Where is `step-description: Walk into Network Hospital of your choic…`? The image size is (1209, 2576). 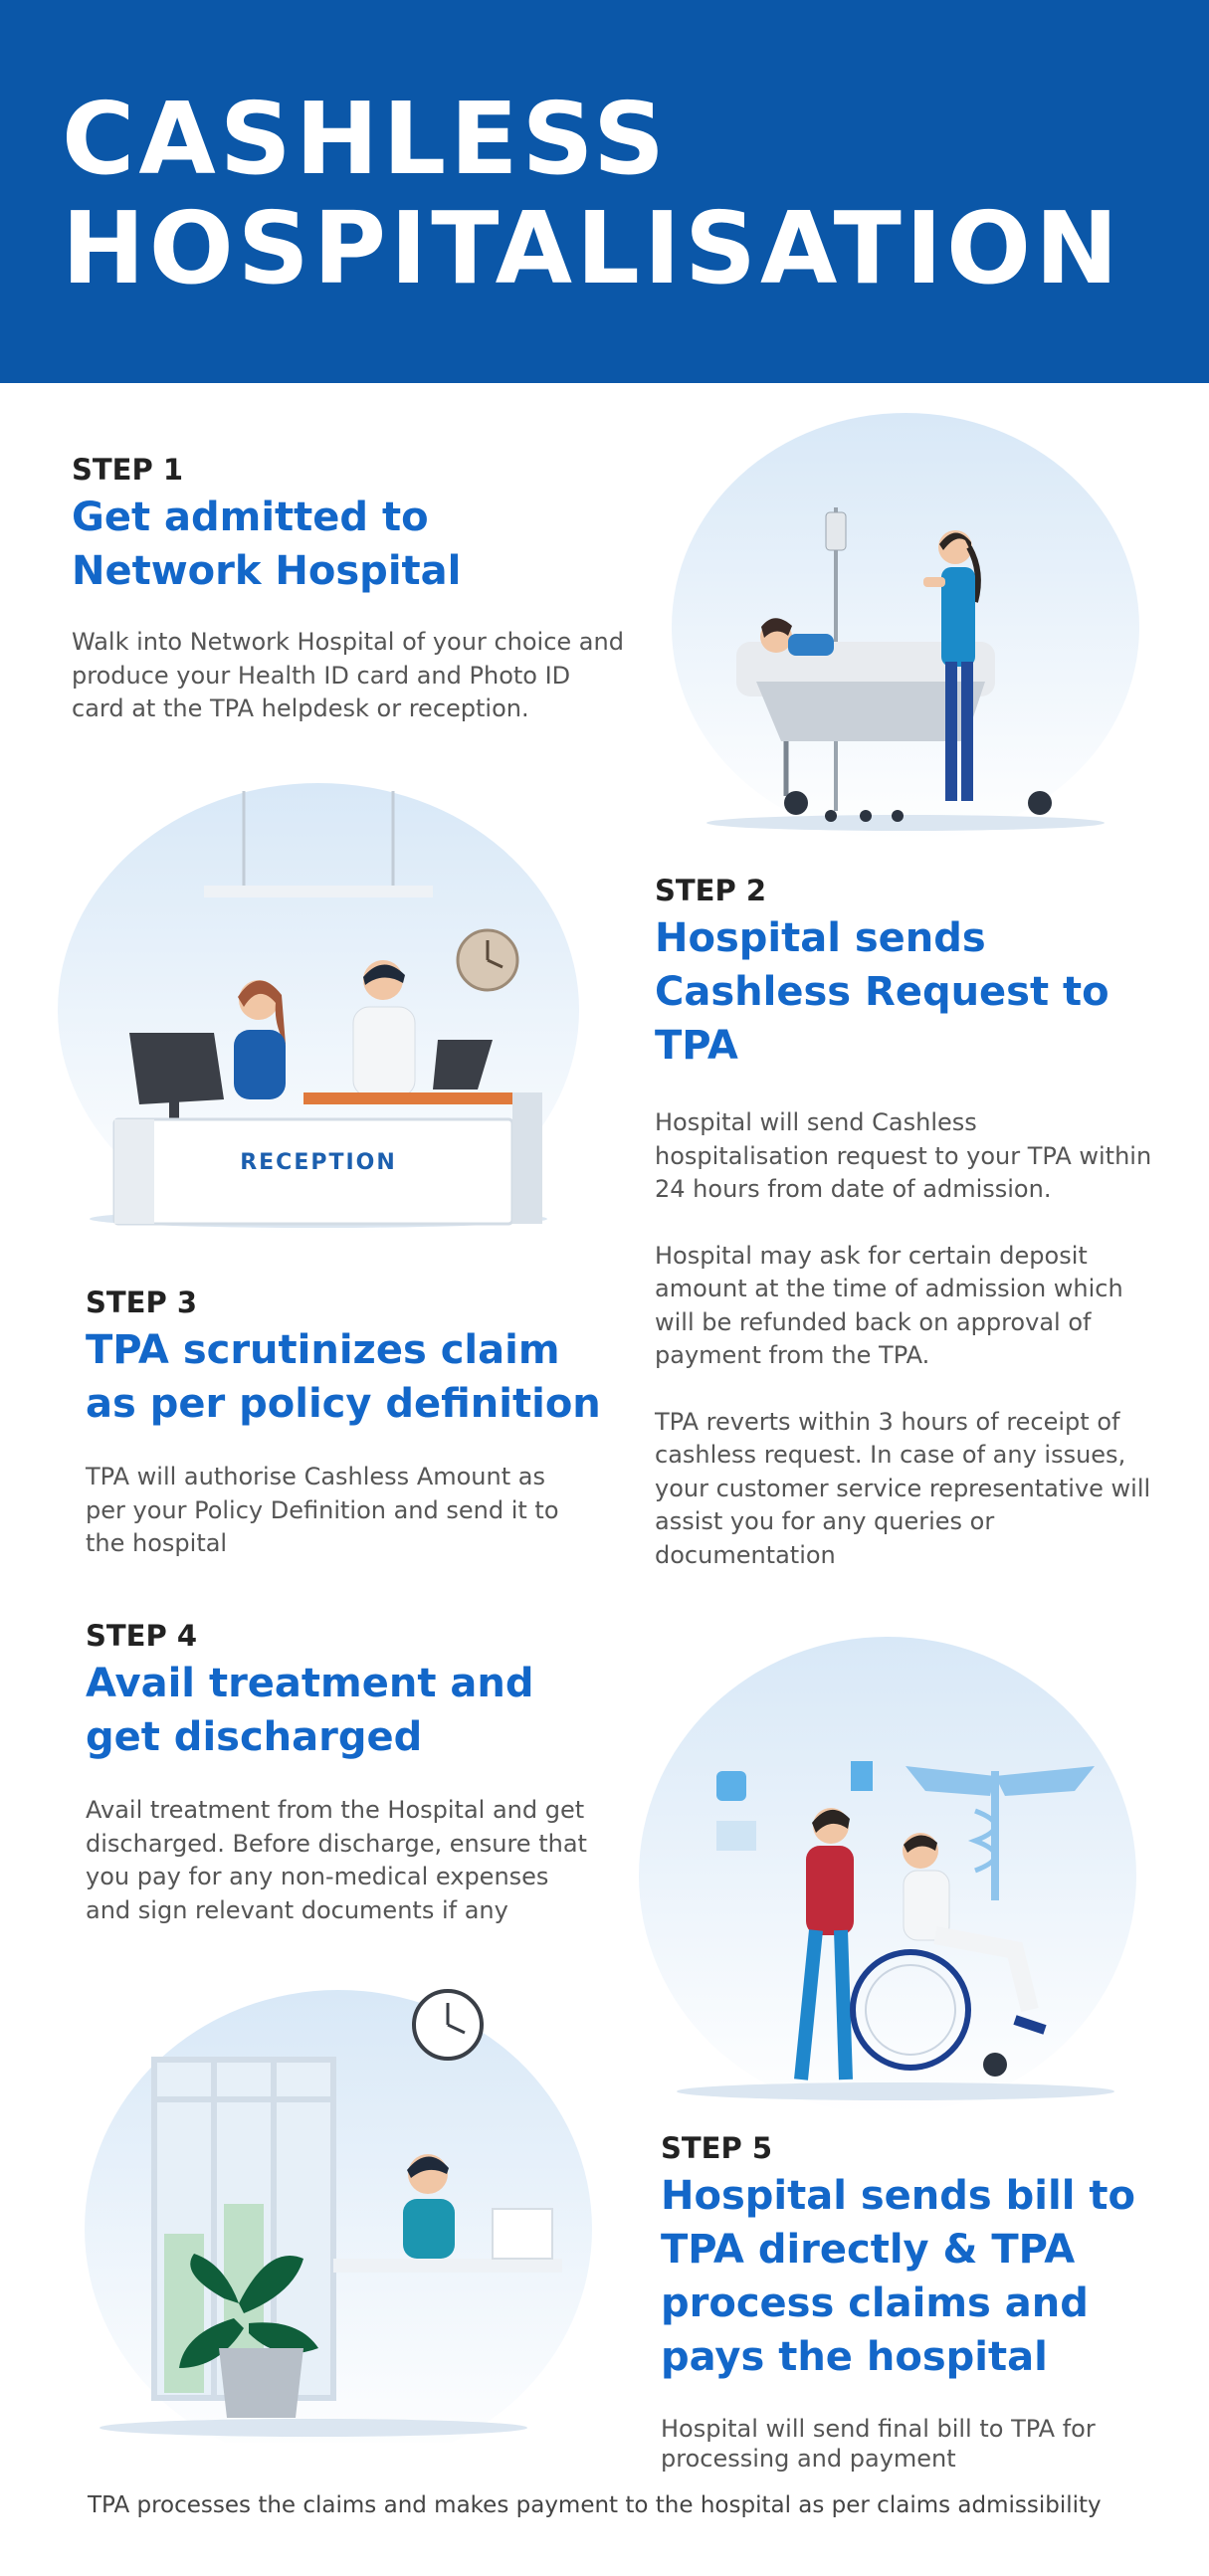 step-description: Walk into Network Hospital of your choic… is located at coordinates (348, 675).